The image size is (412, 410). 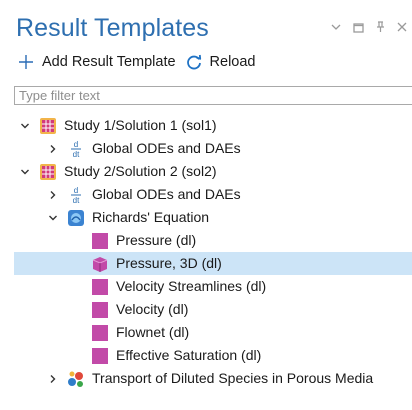 What do you see at coordinates (26, 62) in the screenshot?
I see `plus-icon` at bounding box center [26, 62].